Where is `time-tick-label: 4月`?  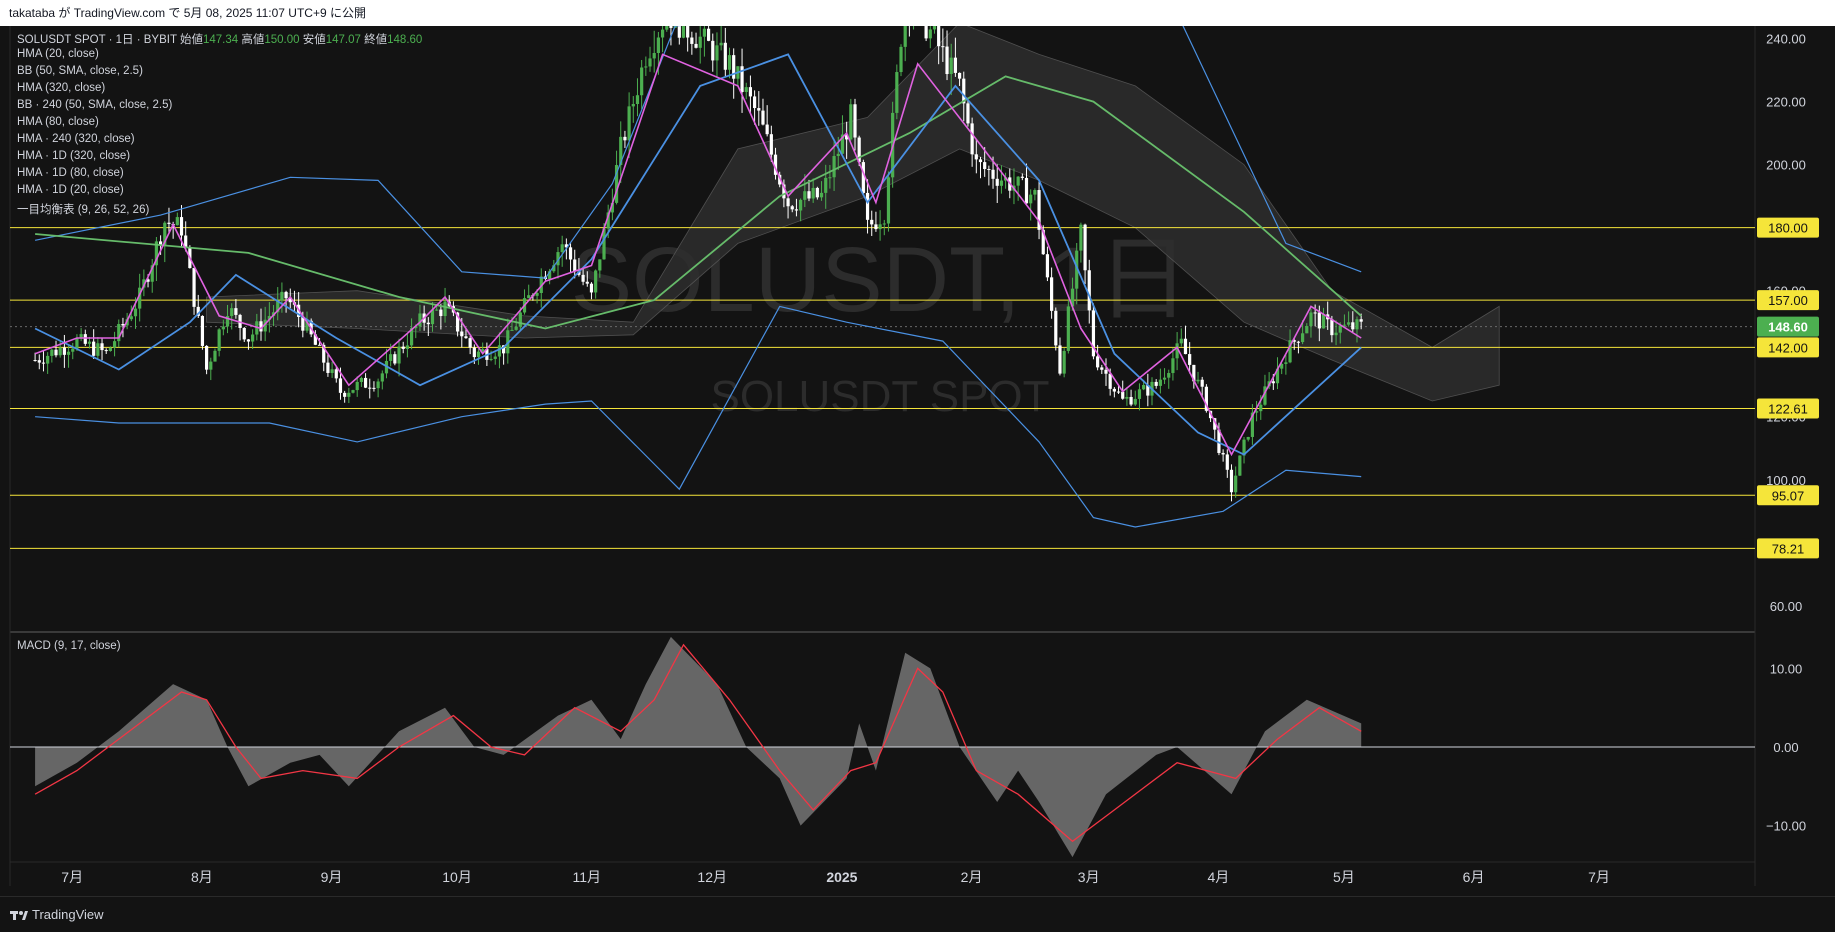 time-tick-label: 4月 is located at coordinates (1218, 877).